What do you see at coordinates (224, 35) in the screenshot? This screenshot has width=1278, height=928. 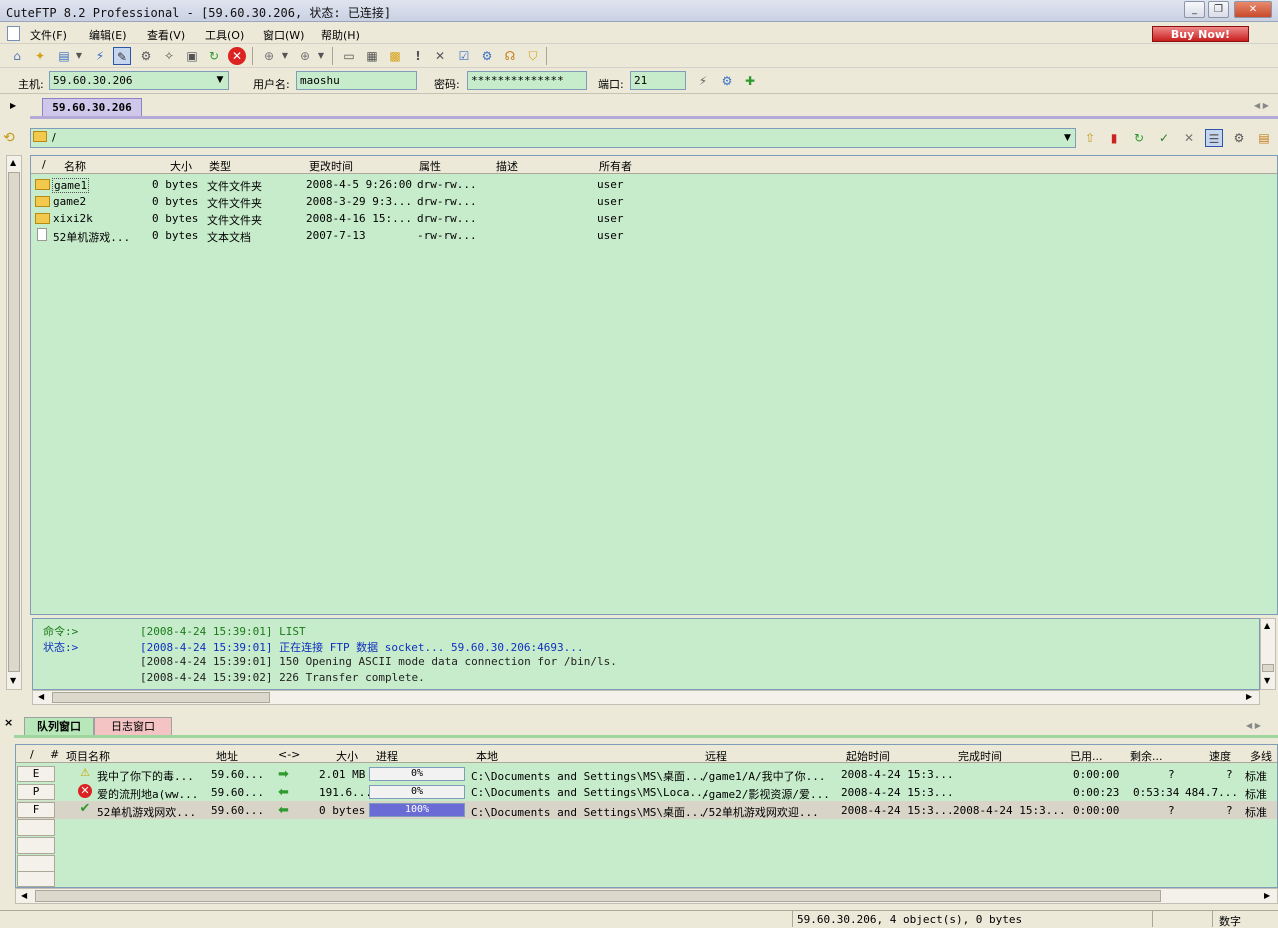 I see `menu-tools: 工具(O)` at bounding box center [224, 35].